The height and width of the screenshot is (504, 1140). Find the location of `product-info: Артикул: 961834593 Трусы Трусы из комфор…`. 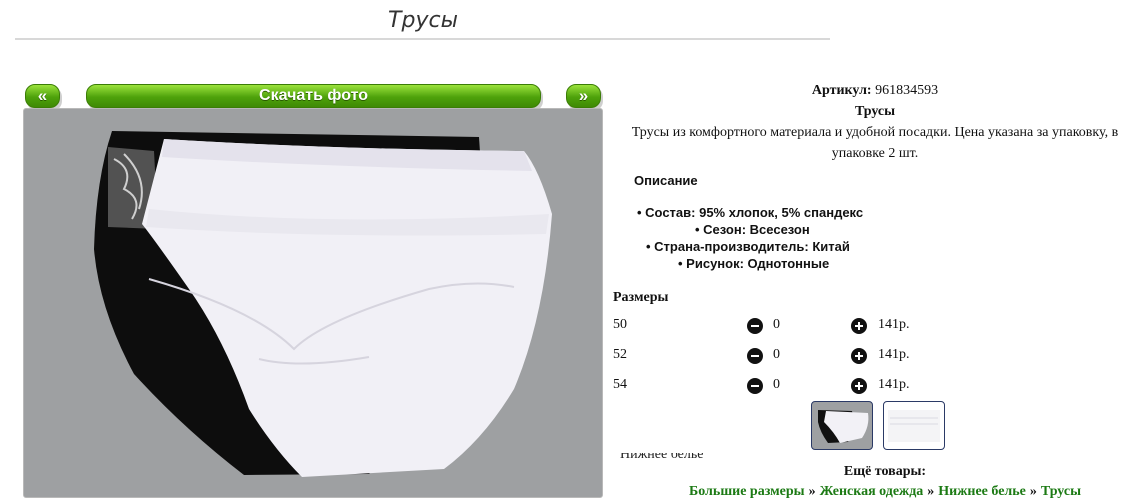

product-info: Артикул: 961834593 Трусы Трусы из комфор… is located at coordinates (875, 122).